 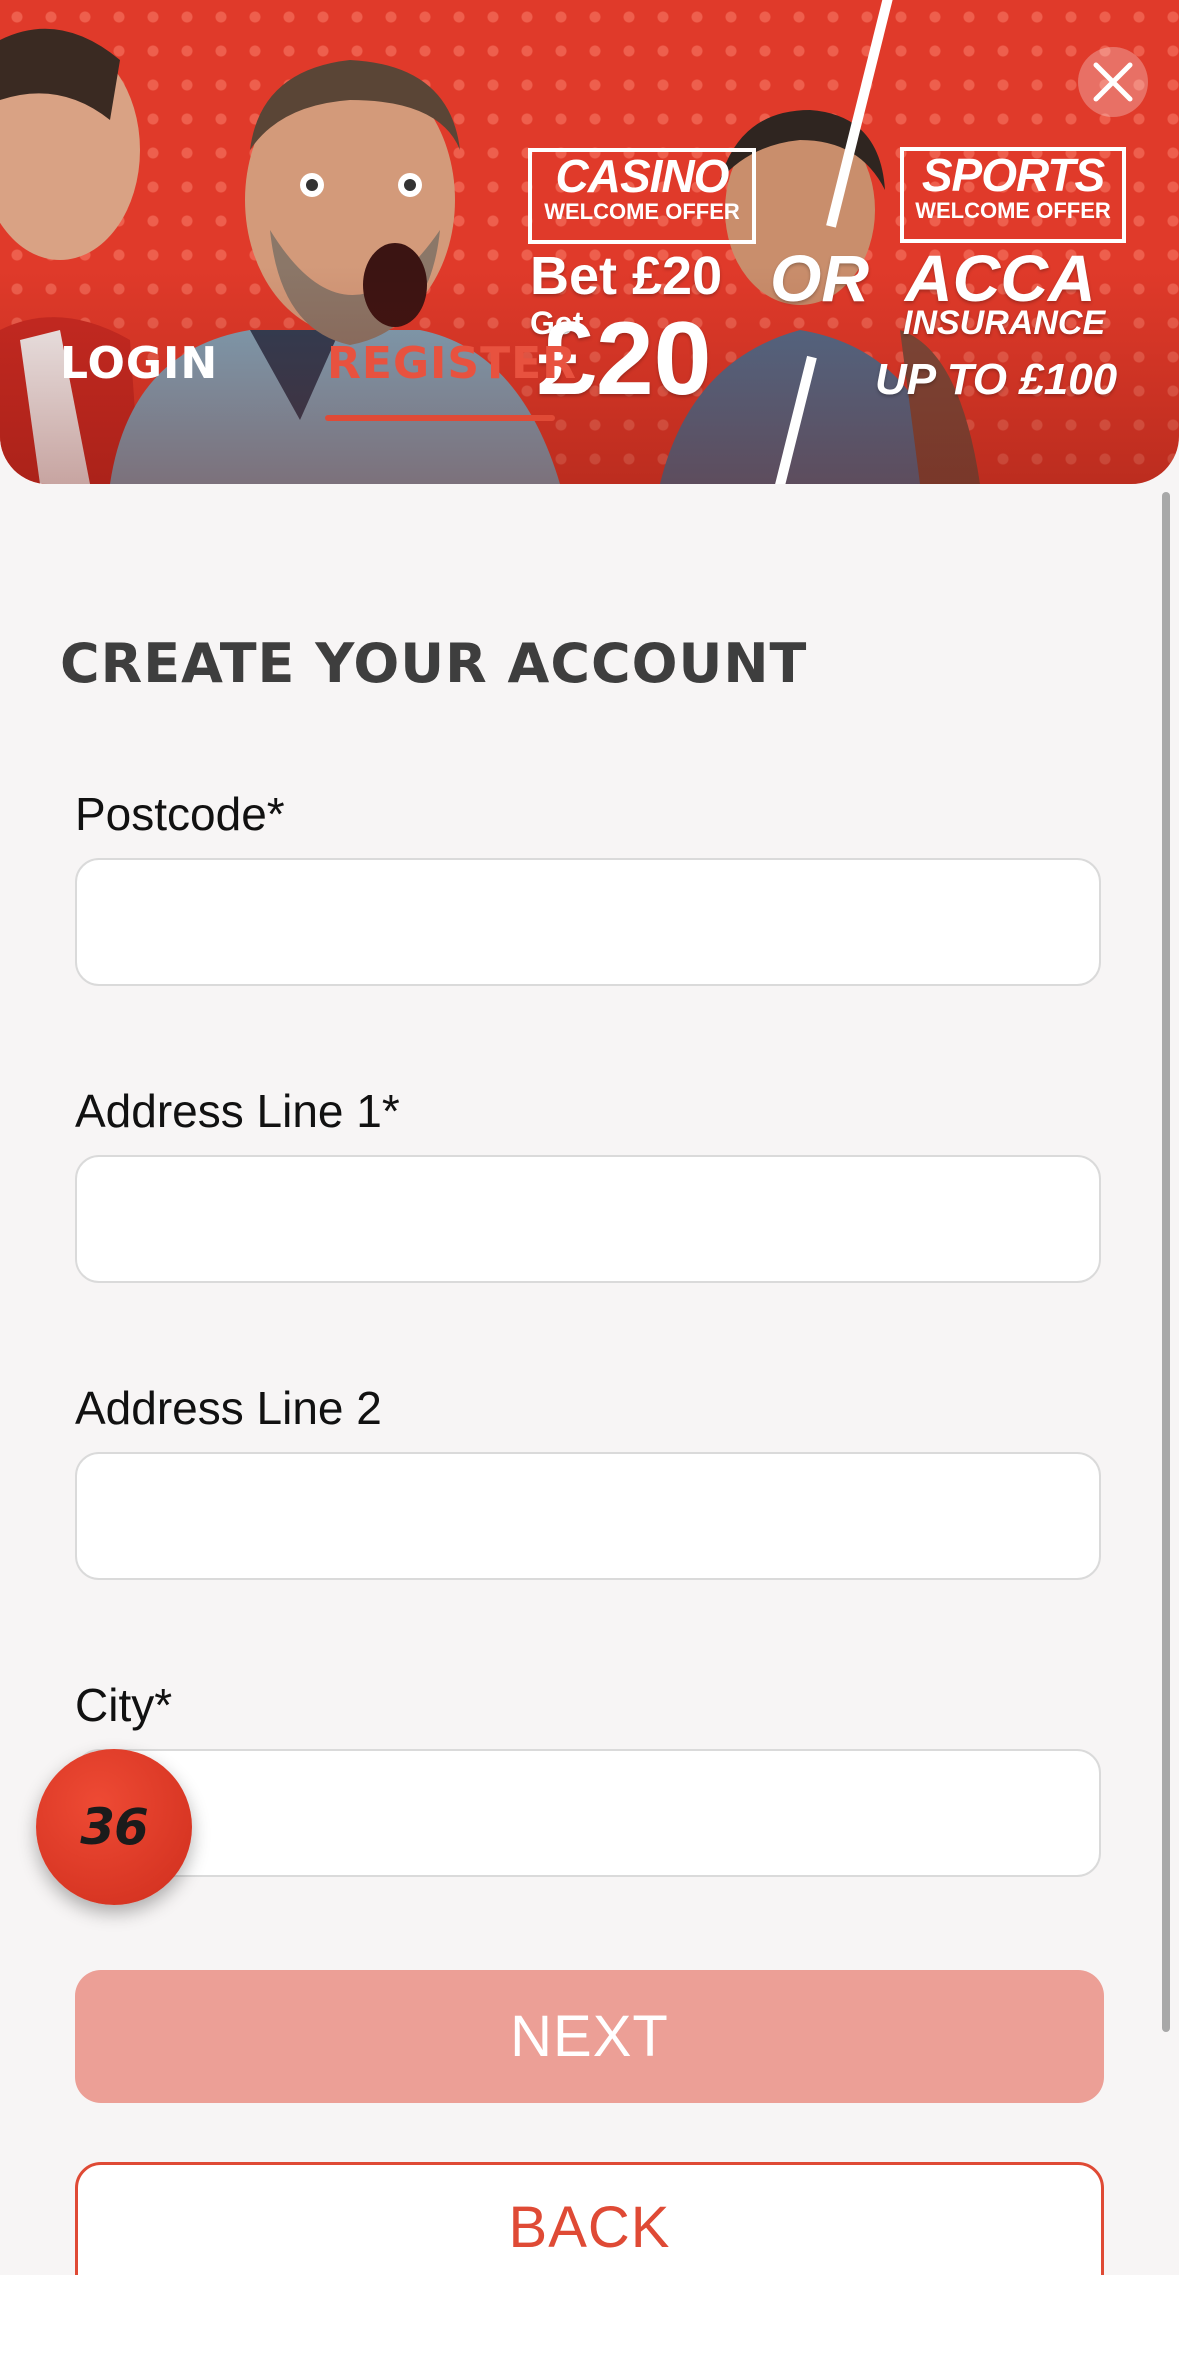 I want to click on sports-offer-box: SPORTS WELCOME OFFER, so click(x=1013, y=195).